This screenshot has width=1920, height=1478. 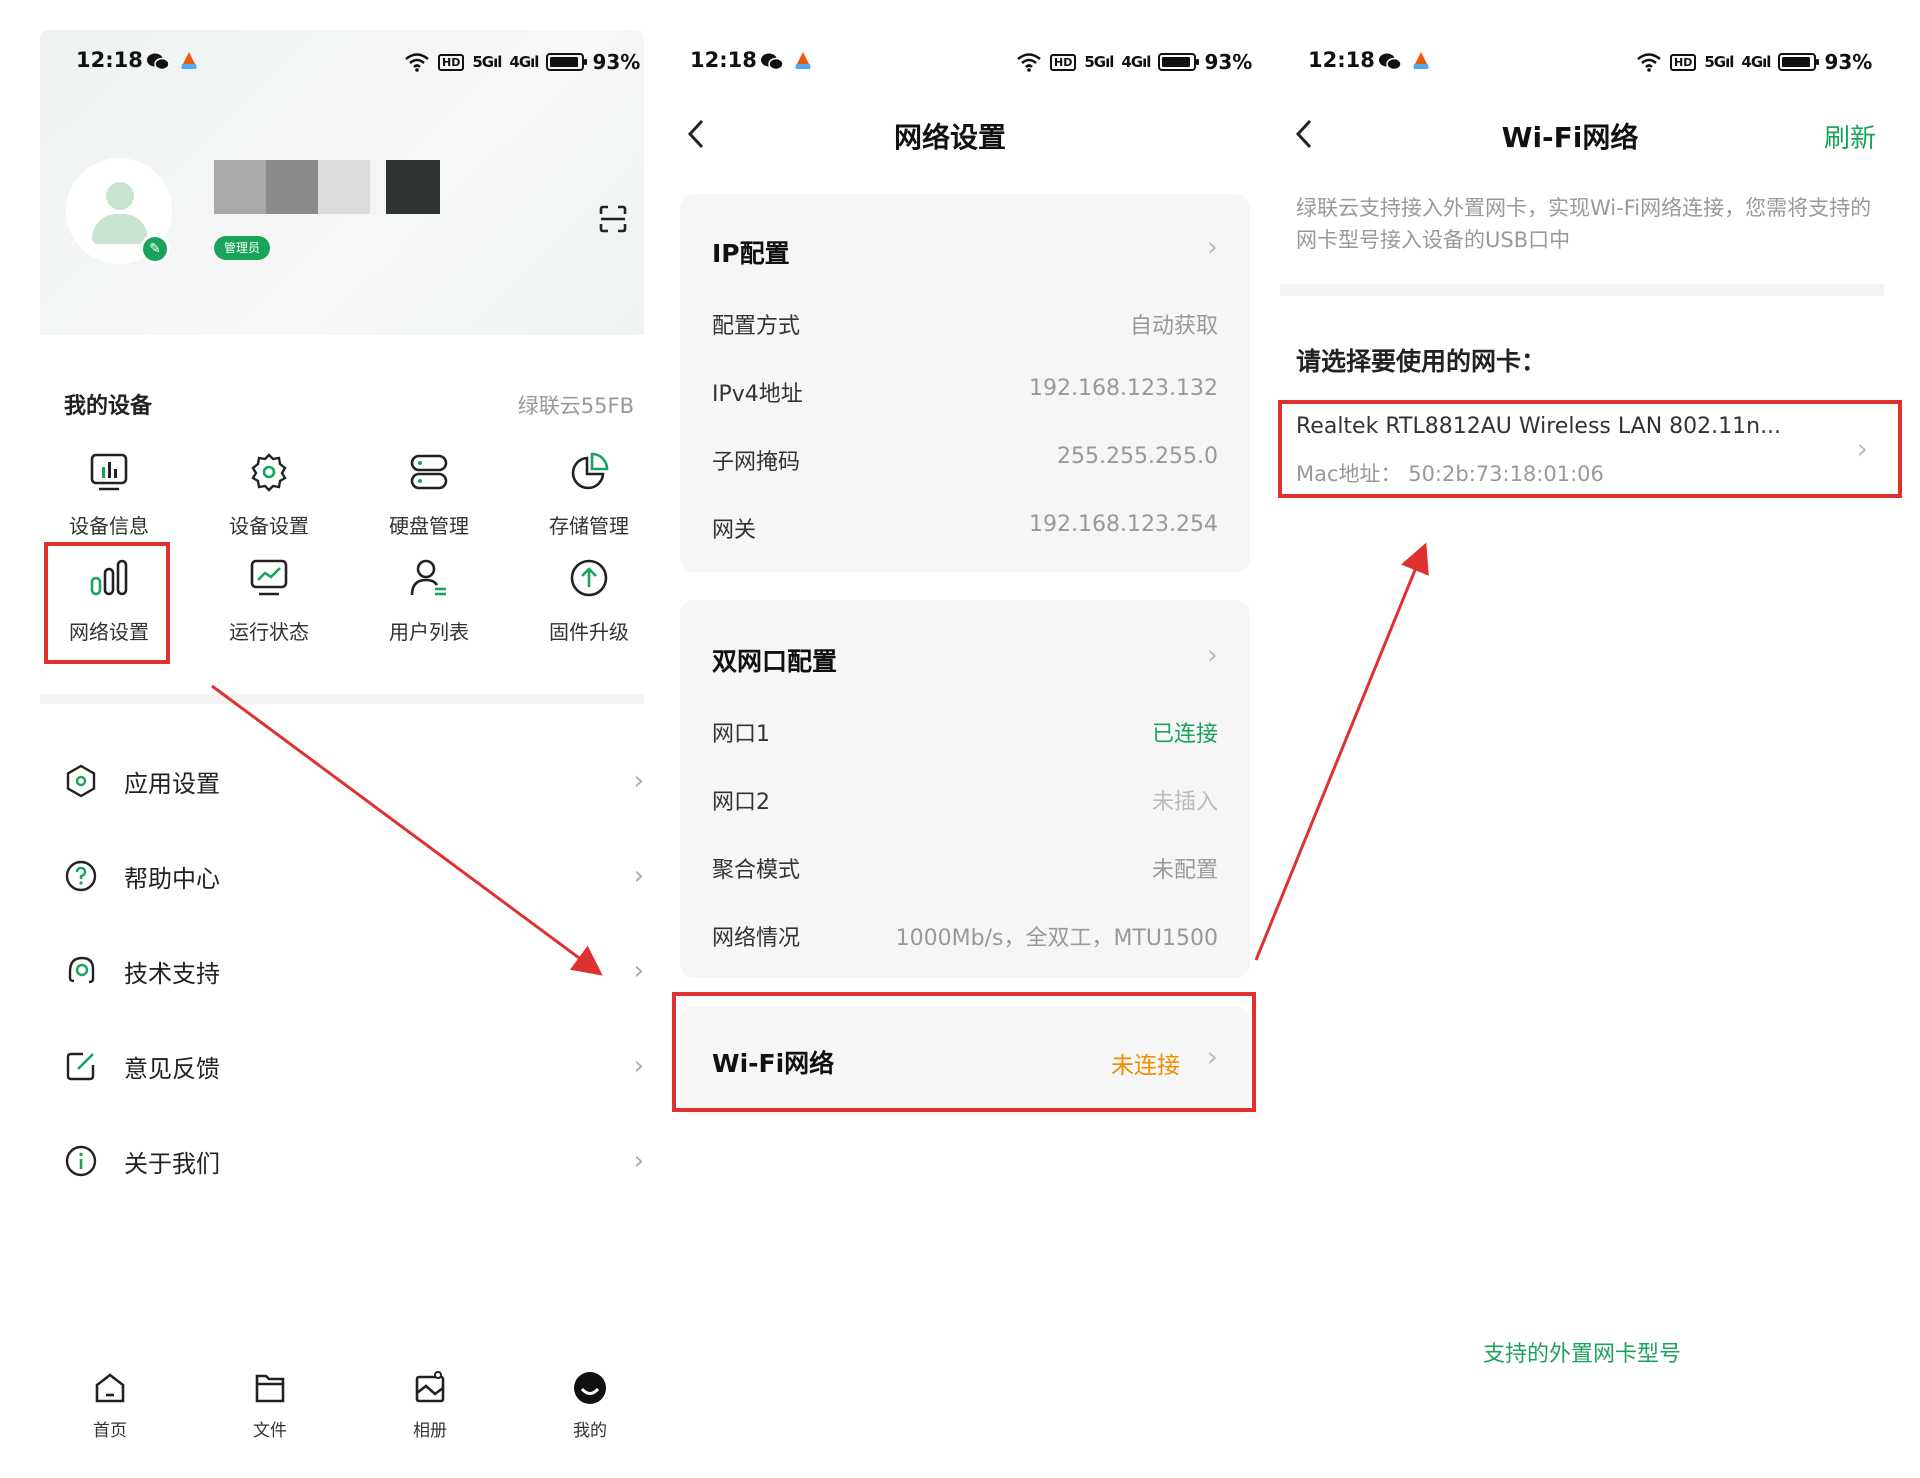 I want to click on port1-status: 已连接, so click(x=1184, y=734).